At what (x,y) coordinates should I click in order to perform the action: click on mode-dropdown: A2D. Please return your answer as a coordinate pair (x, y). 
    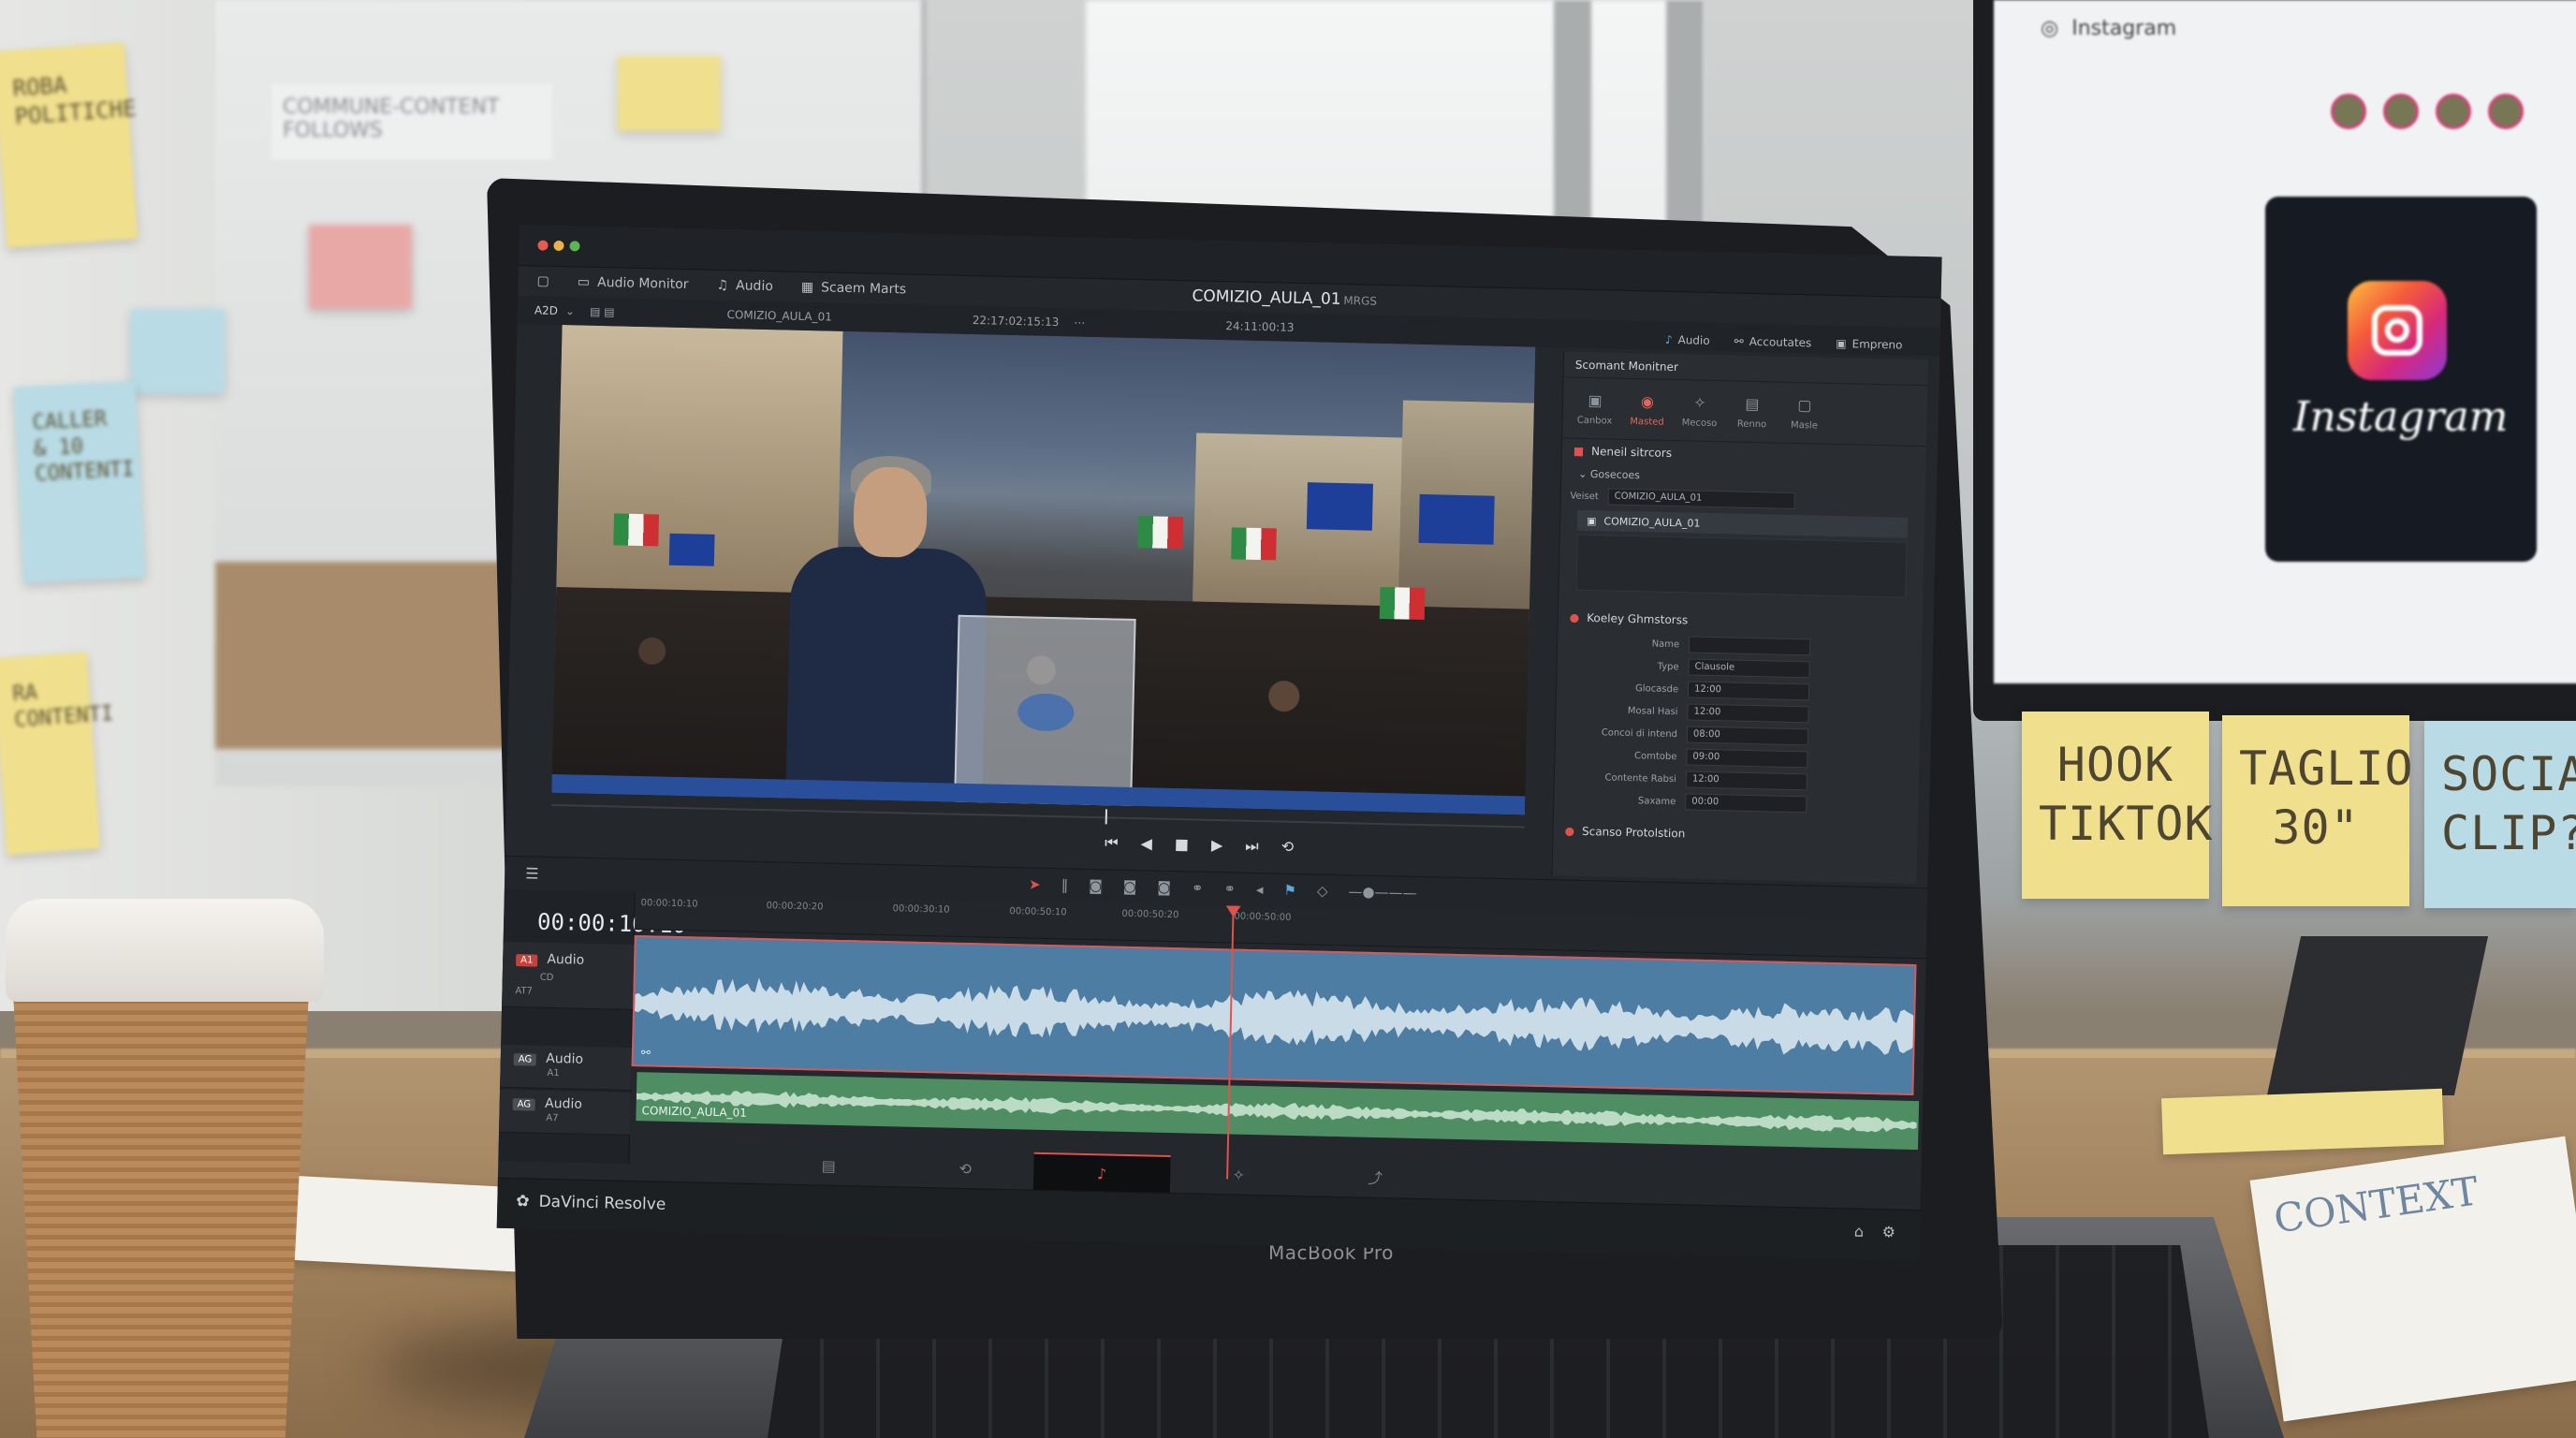
    Looking at the image, I should click on (546, 310).